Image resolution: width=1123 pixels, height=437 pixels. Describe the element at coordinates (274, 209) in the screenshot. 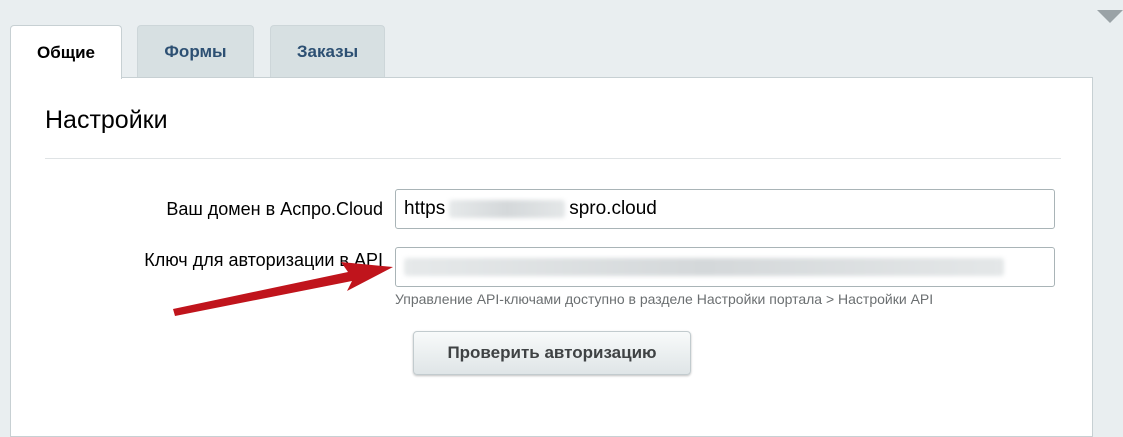

I see `domain-label: Ваш домен в Аспро.Cloud` at that location.